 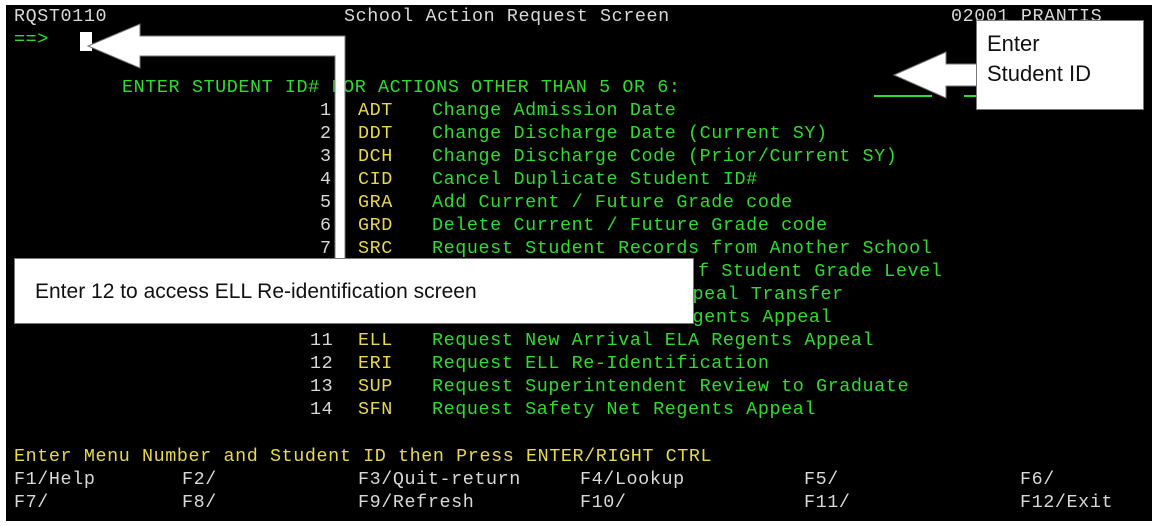 I want to click on callout-student-id: Enter Student ID, so click(x=1060, y=65).